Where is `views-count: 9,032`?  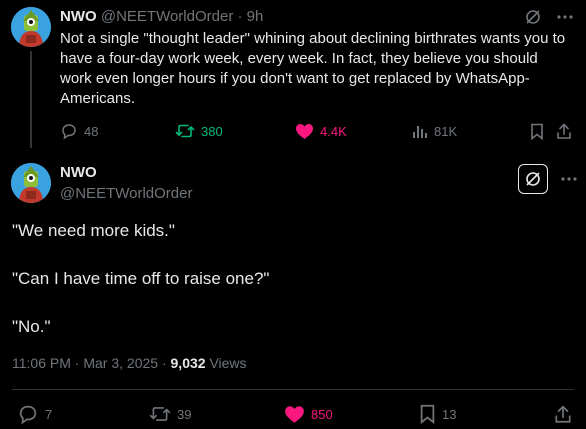 views-count: 9,032 is located at coordinates (188, 363).